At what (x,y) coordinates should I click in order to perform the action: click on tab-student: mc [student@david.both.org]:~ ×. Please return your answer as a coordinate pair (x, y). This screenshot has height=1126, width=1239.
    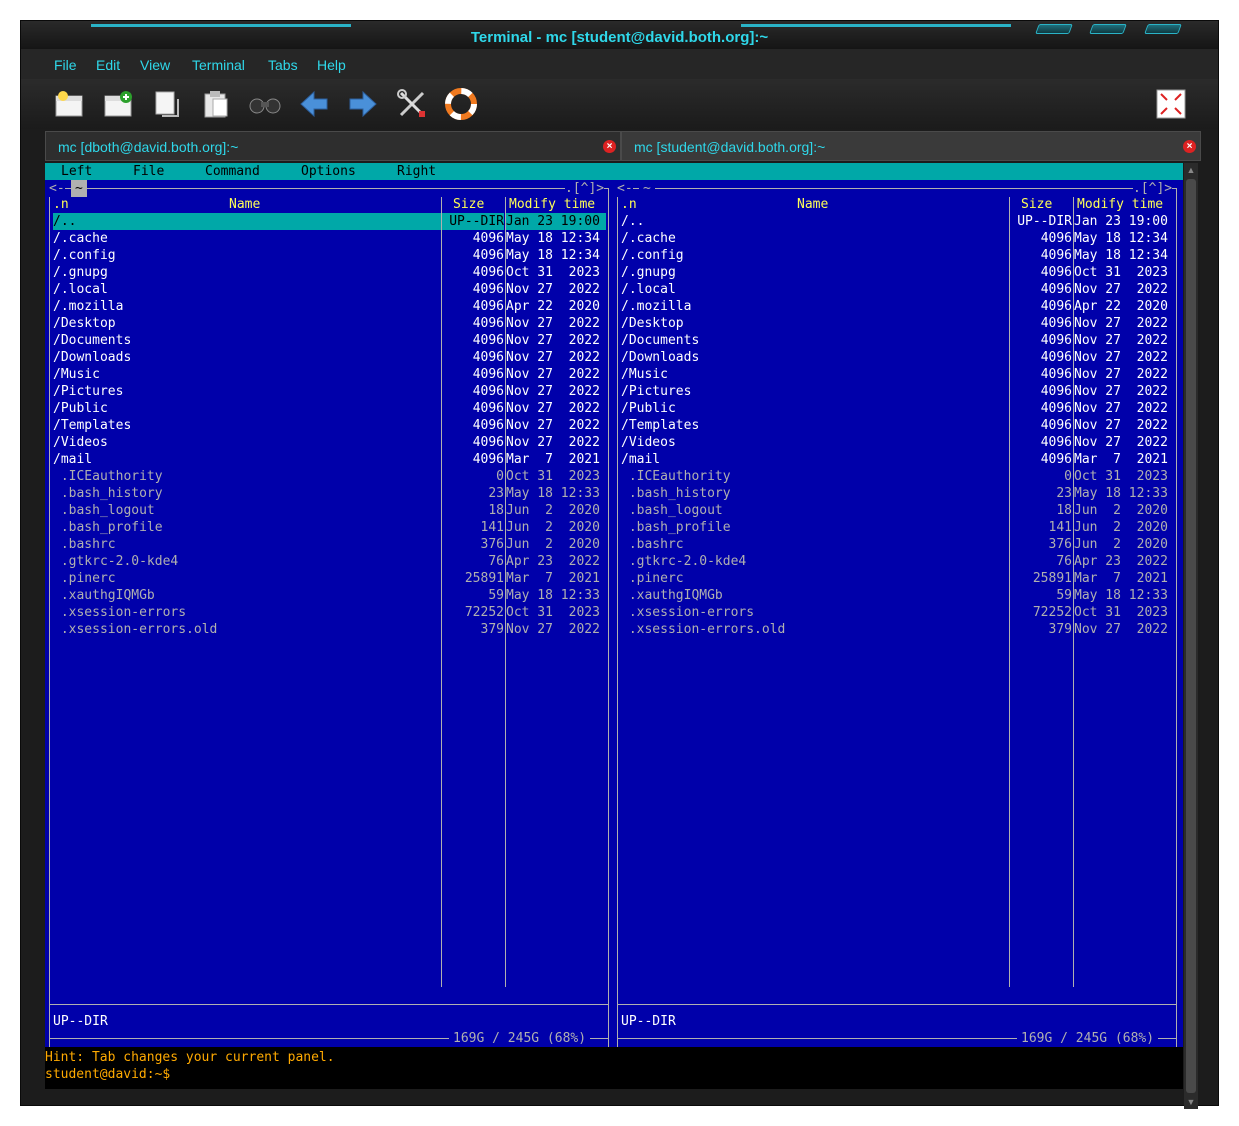
    Looking at the image, I should click on (911, 146).